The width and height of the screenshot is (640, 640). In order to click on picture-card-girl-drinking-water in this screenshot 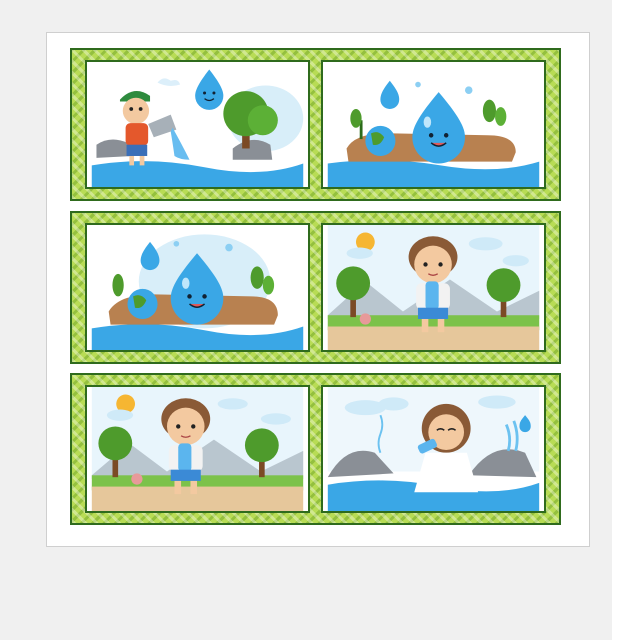, I will do `click(433, 449)`.